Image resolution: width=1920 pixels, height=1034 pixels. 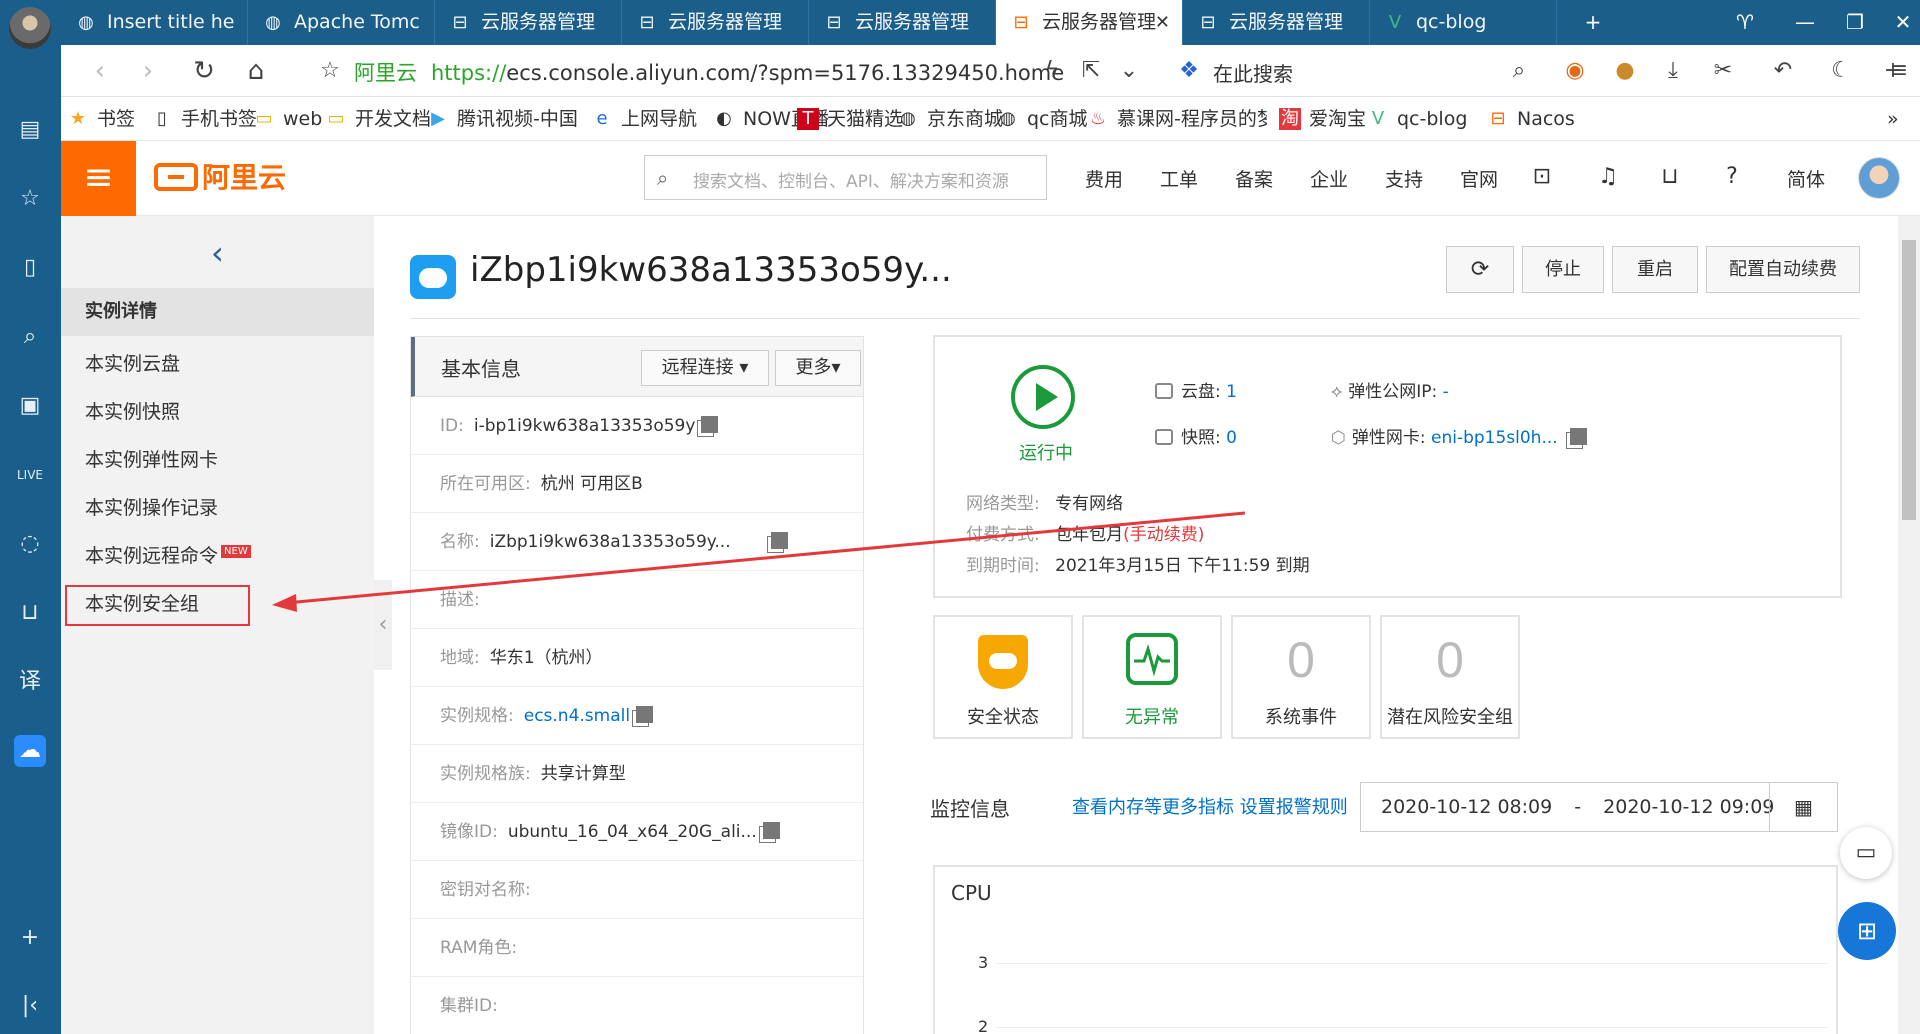 What do you see at coordinates (644, 119) in the screenshot?
I see `bookmark-item: e 上网导航` at bounding box center [644, 119].